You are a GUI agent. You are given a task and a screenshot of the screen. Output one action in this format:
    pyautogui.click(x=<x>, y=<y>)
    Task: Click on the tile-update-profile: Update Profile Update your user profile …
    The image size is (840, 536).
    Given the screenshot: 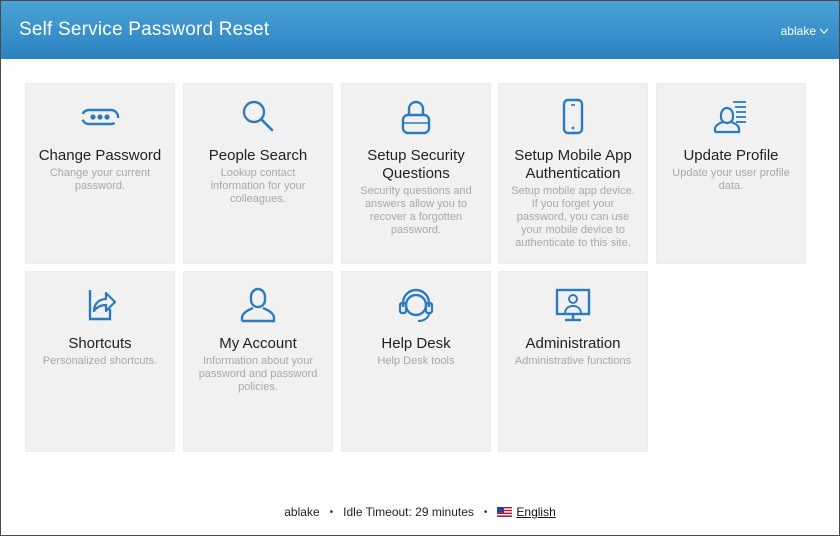 What is the action you would take?
    pyautogui.click(x=731, y=173)
    